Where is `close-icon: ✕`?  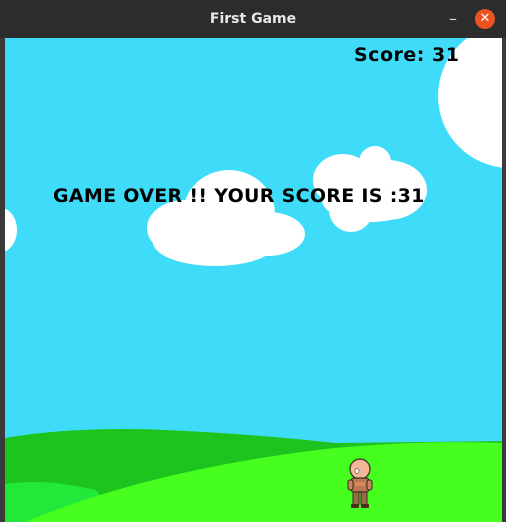
close-icon: ✕ is located at coordinates (485, 19).